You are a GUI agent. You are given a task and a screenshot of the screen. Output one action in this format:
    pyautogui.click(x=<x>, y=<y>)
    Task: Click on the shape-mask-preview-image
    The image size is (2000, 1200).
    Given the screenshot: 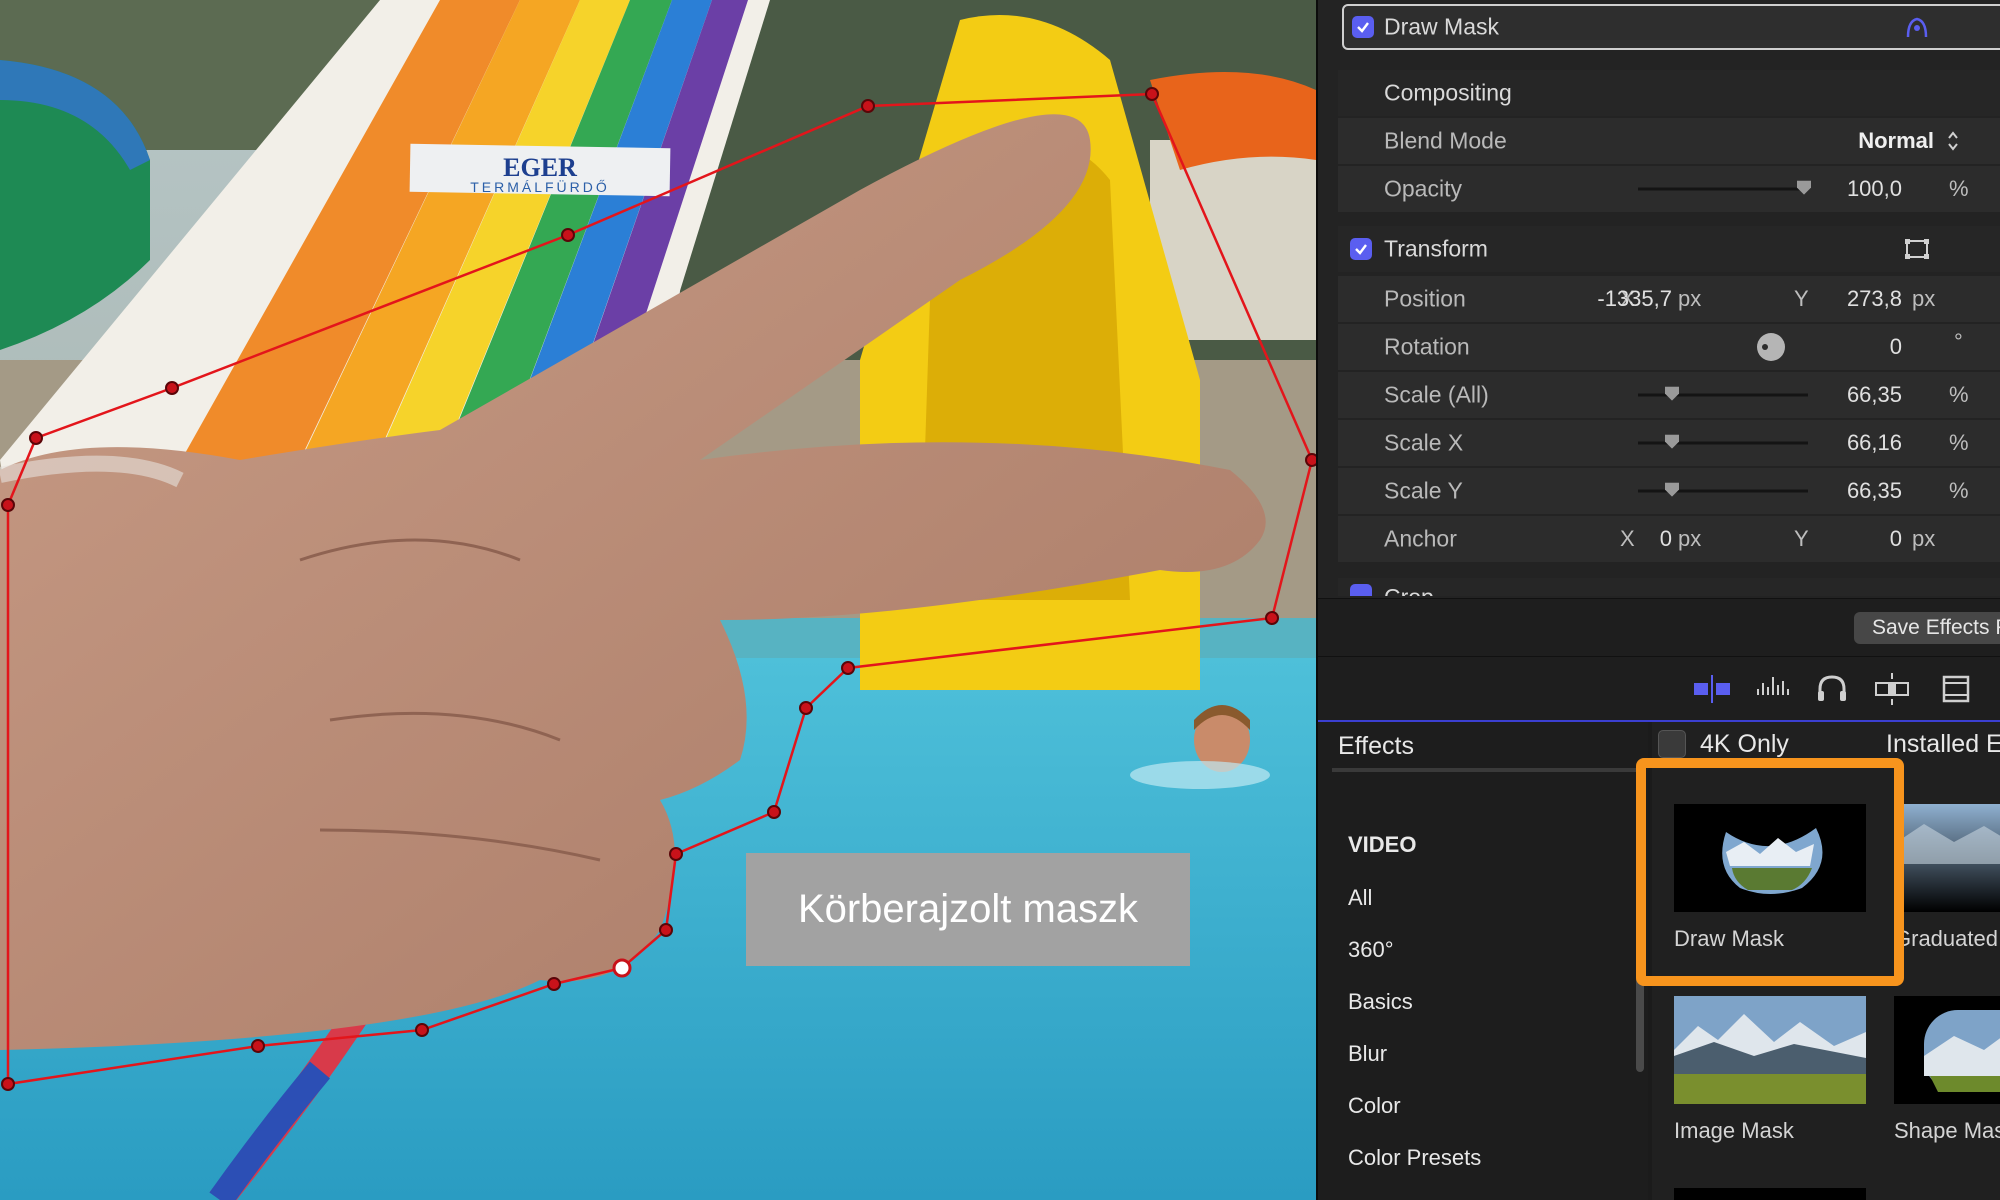 What is the action you would take?
    pyautogui.click(x=1947, y=1050)
    